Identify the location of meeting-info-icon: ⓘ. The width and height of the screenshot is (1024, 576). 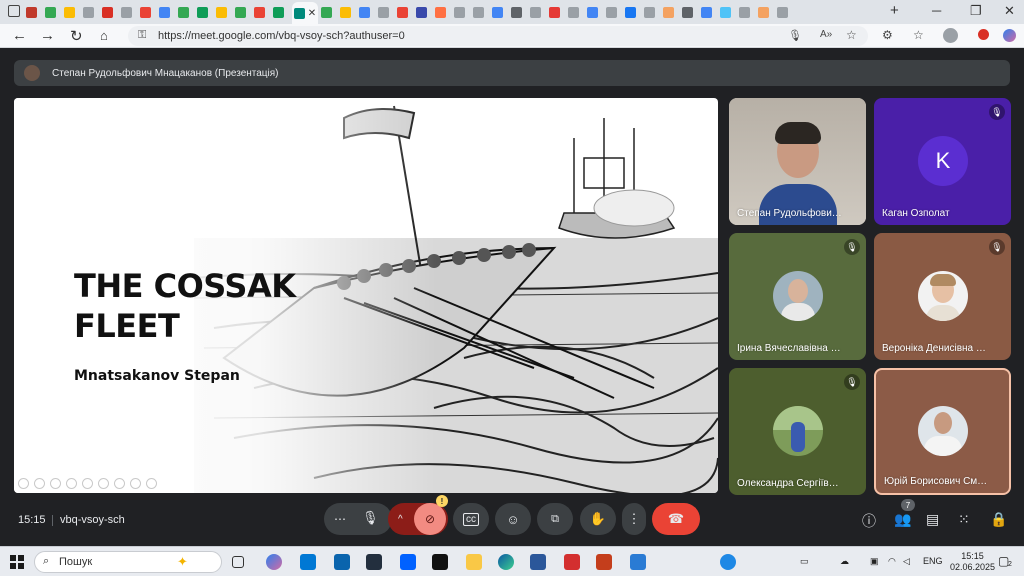
(869, 521).